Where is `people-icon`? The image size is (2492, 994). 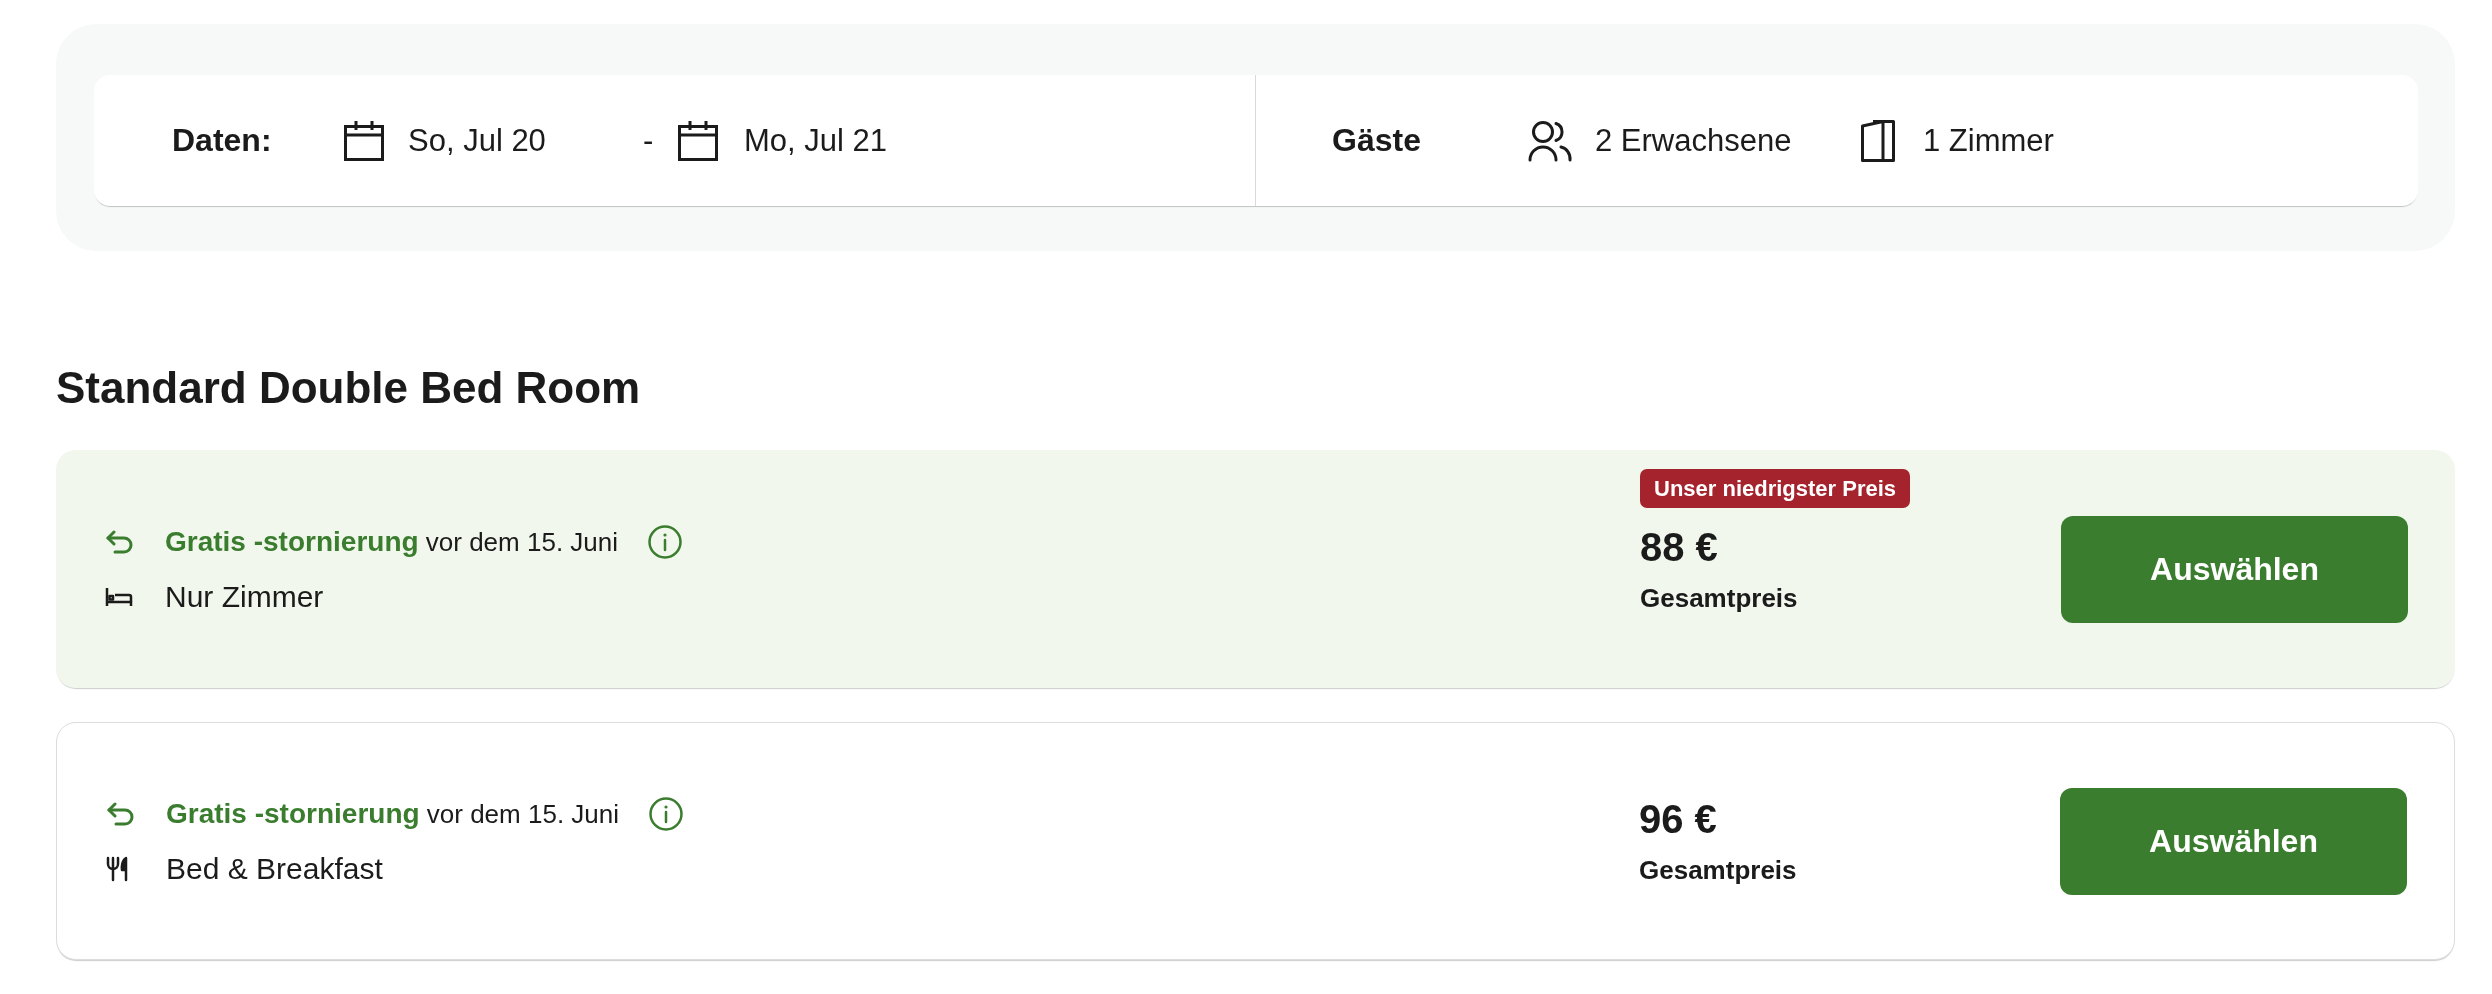
people-icon is located at coordinates (1550, 140).